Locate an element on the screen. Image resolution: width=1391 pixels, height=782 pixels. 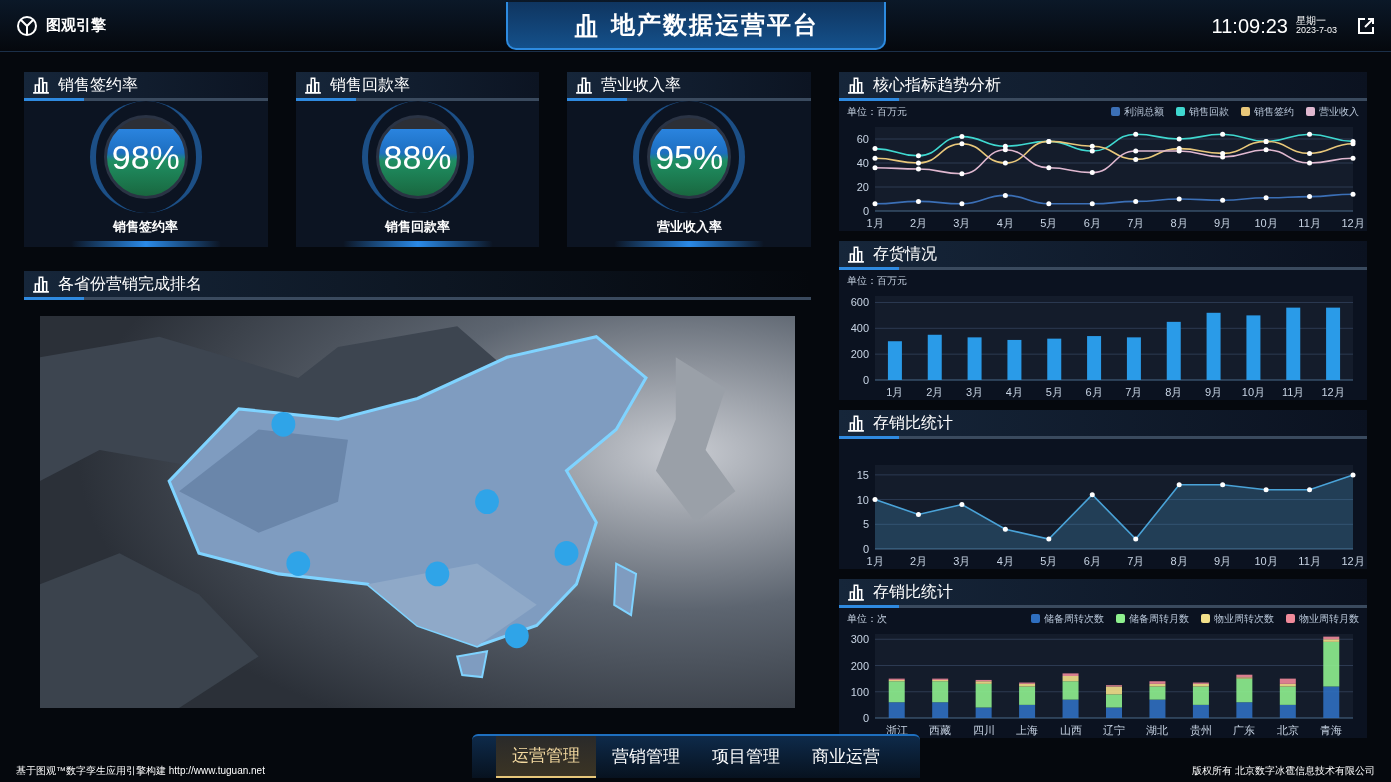
gauge-value: 88% is located at coordinates (417, 157).